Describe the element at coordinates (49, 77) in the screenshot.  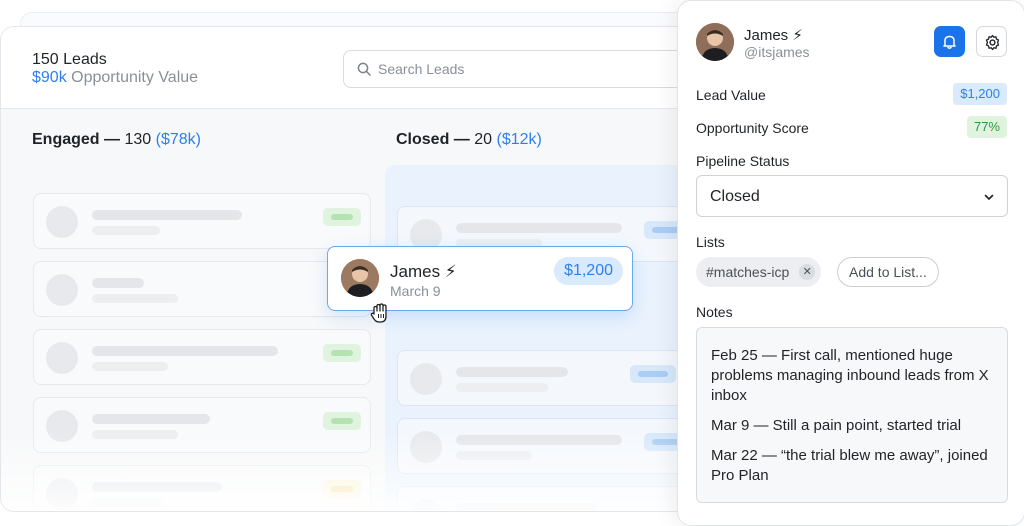
I see `opportunity-amount: $90k` at that location.